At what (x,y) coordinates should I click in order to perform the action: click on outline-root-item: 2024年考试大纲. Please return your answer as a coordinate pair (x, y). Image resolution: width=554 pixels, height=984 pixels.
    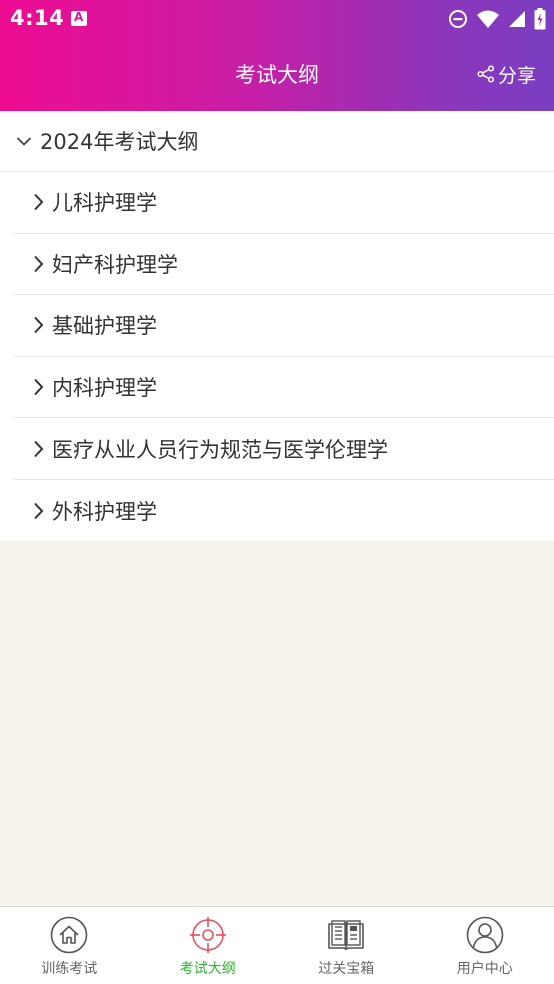
    Looking at the image, I should click on (277, 141).